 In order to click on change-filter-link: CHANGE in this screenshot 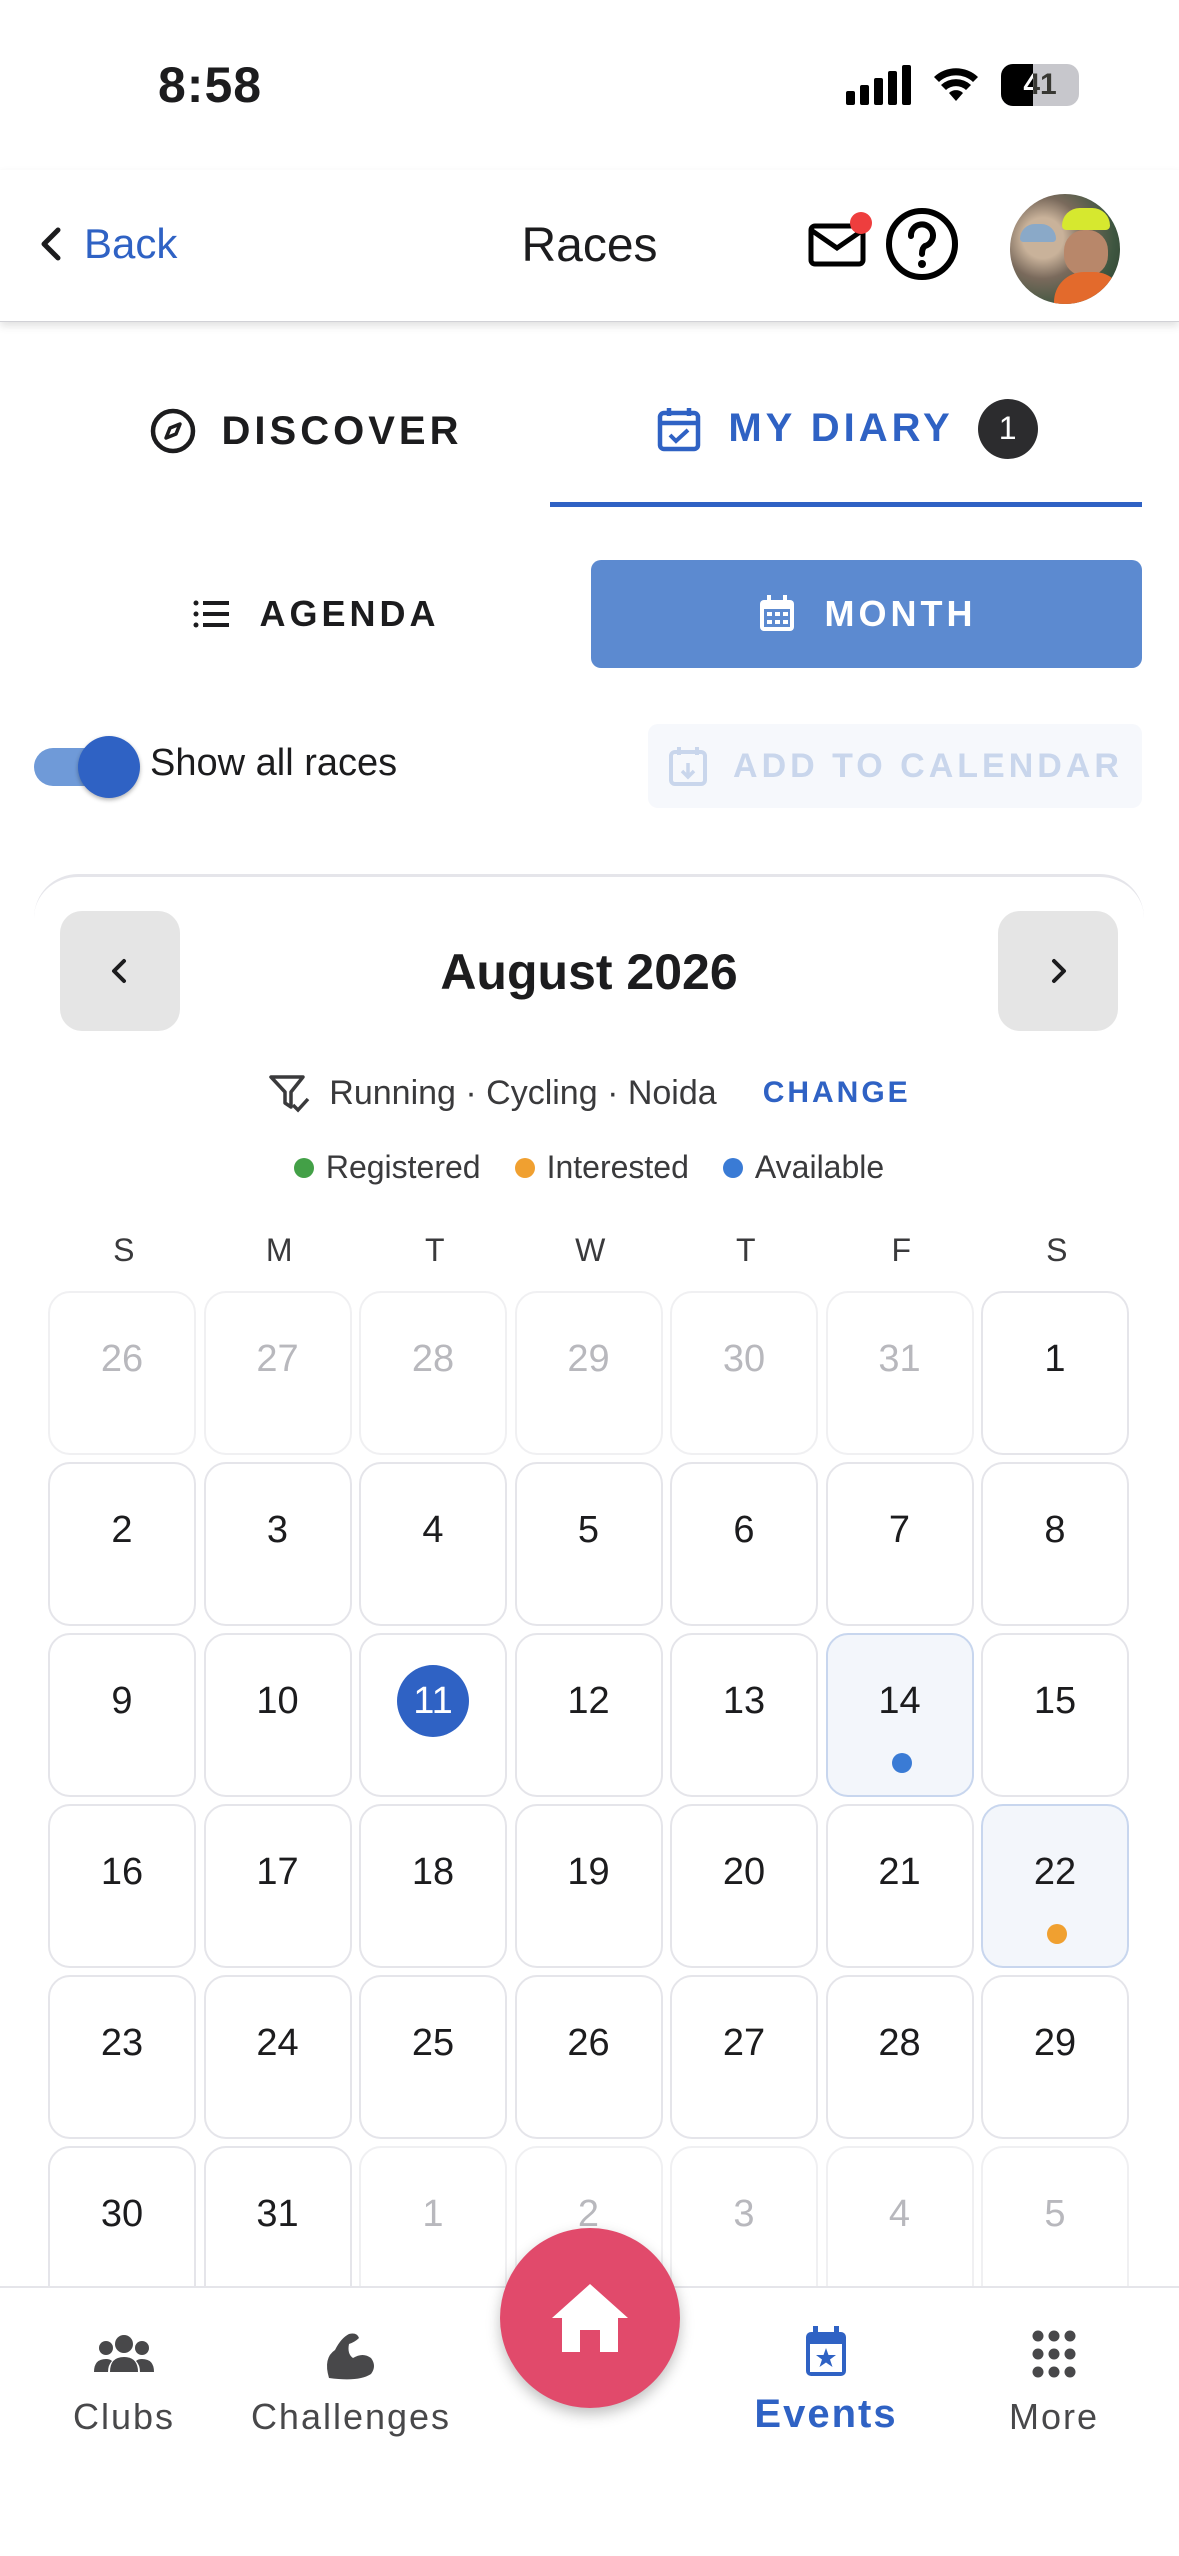, I will do `click(837, 1093)`.